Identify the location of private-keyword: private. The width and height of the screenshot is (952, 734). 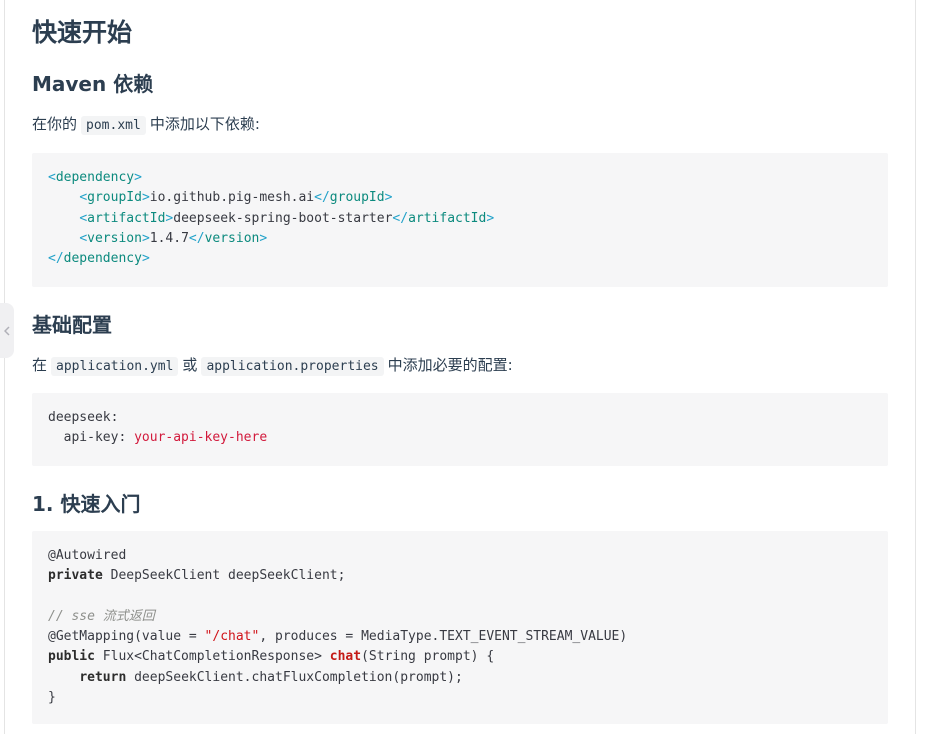
(75, 576).